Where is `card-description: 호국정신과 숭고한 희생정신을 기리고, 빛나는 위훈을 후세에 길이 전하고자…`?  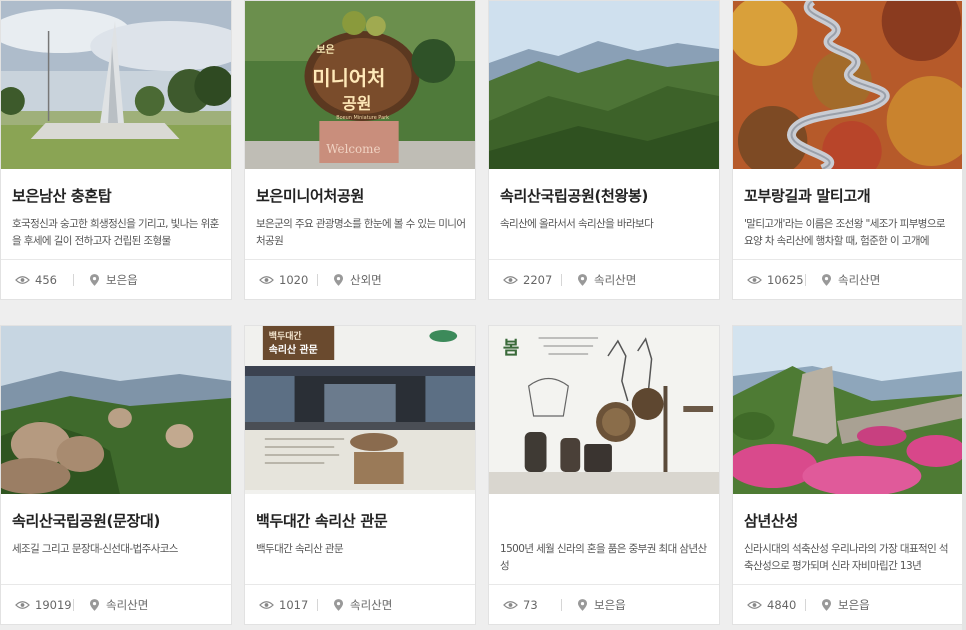
card-description: 호국정신과 숭고한 희생정신을 기리고, 빛나는 위훈을 후세에 길이 전하고자… is located at coordinates (115, 232).